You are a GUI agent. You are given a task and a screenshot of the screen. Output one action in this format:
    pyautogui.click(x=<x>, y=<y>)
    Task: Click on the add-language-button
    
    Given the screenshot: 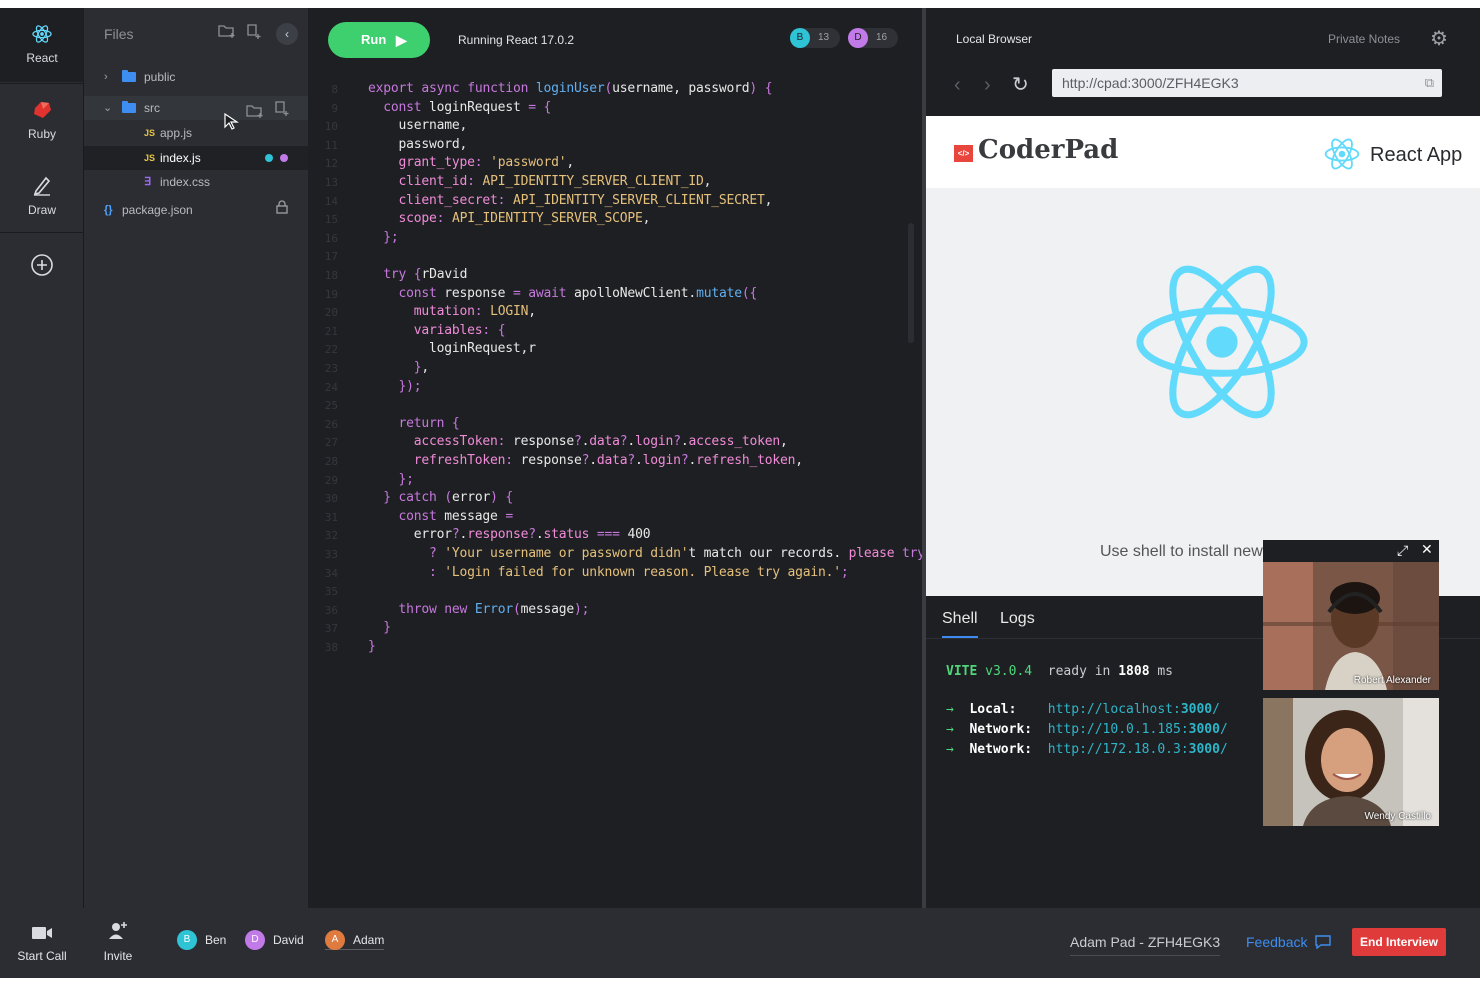 What is the action you would take?
    pyautogui.click(x=42, y=266)
    